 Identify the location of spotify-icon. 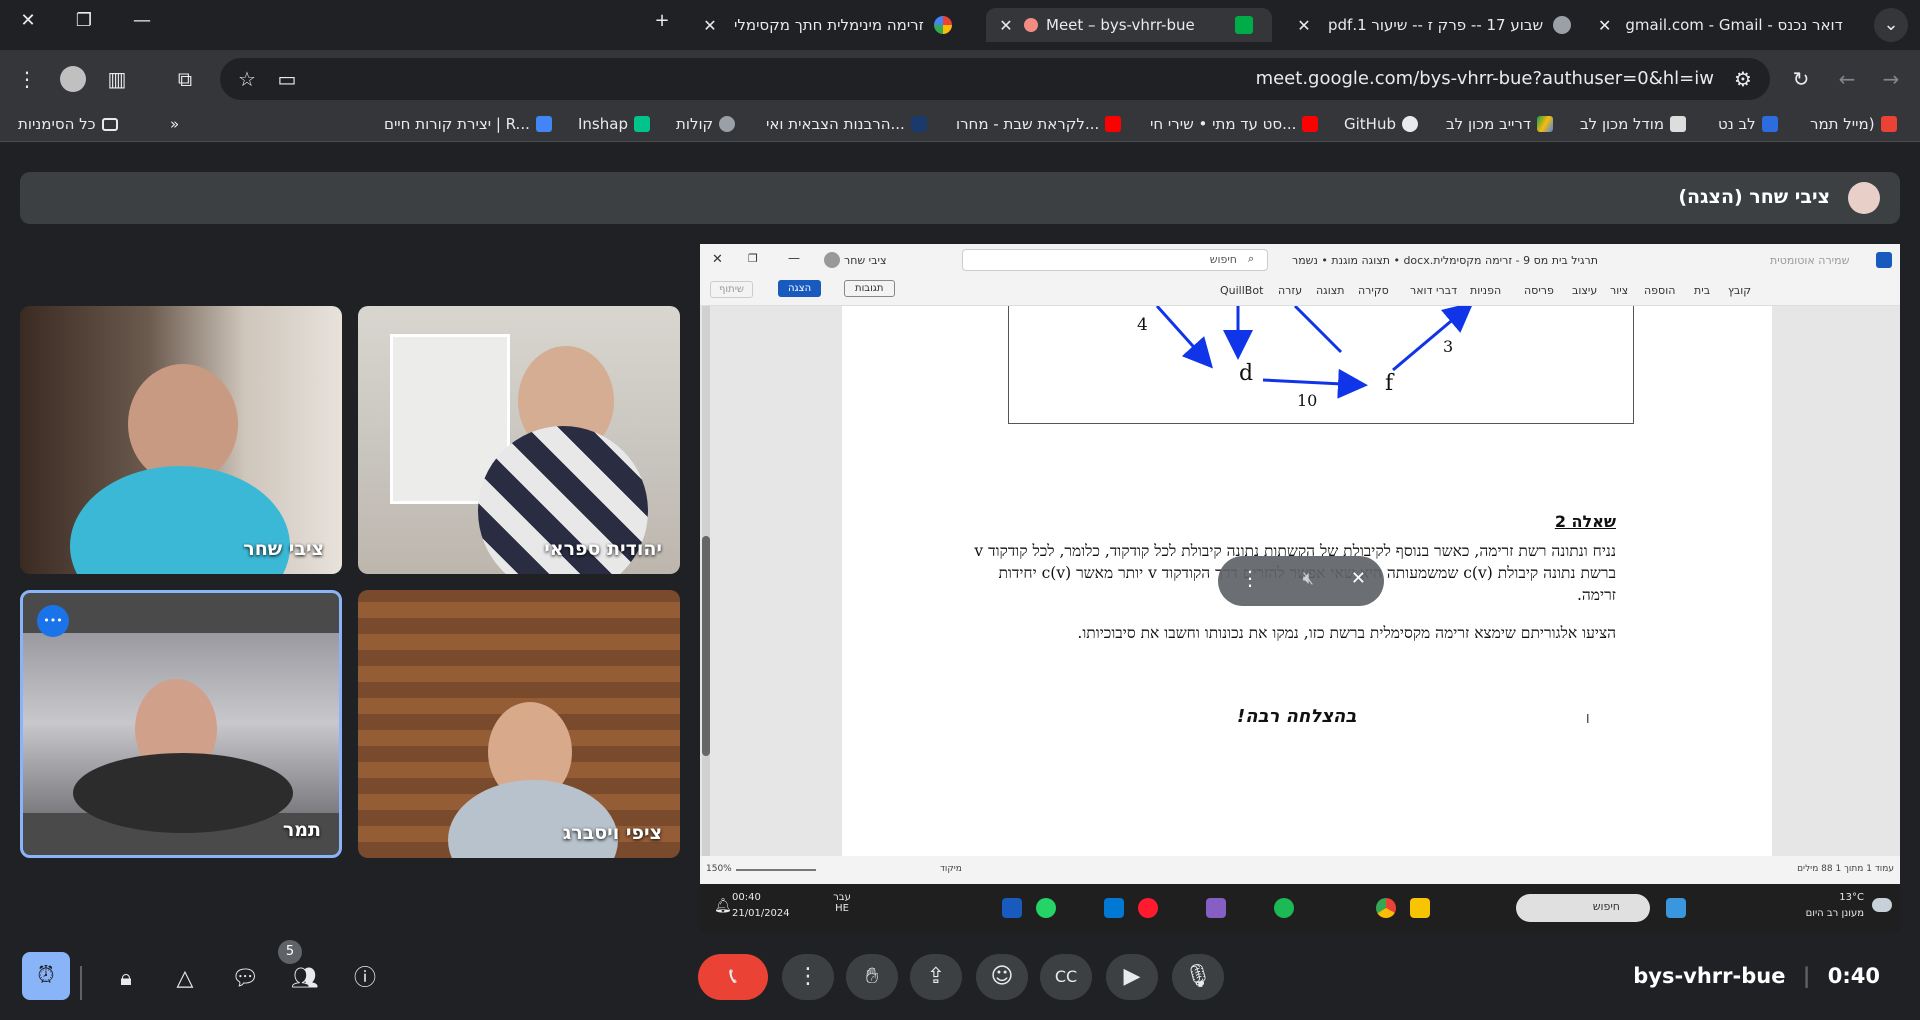
(1284, 908).